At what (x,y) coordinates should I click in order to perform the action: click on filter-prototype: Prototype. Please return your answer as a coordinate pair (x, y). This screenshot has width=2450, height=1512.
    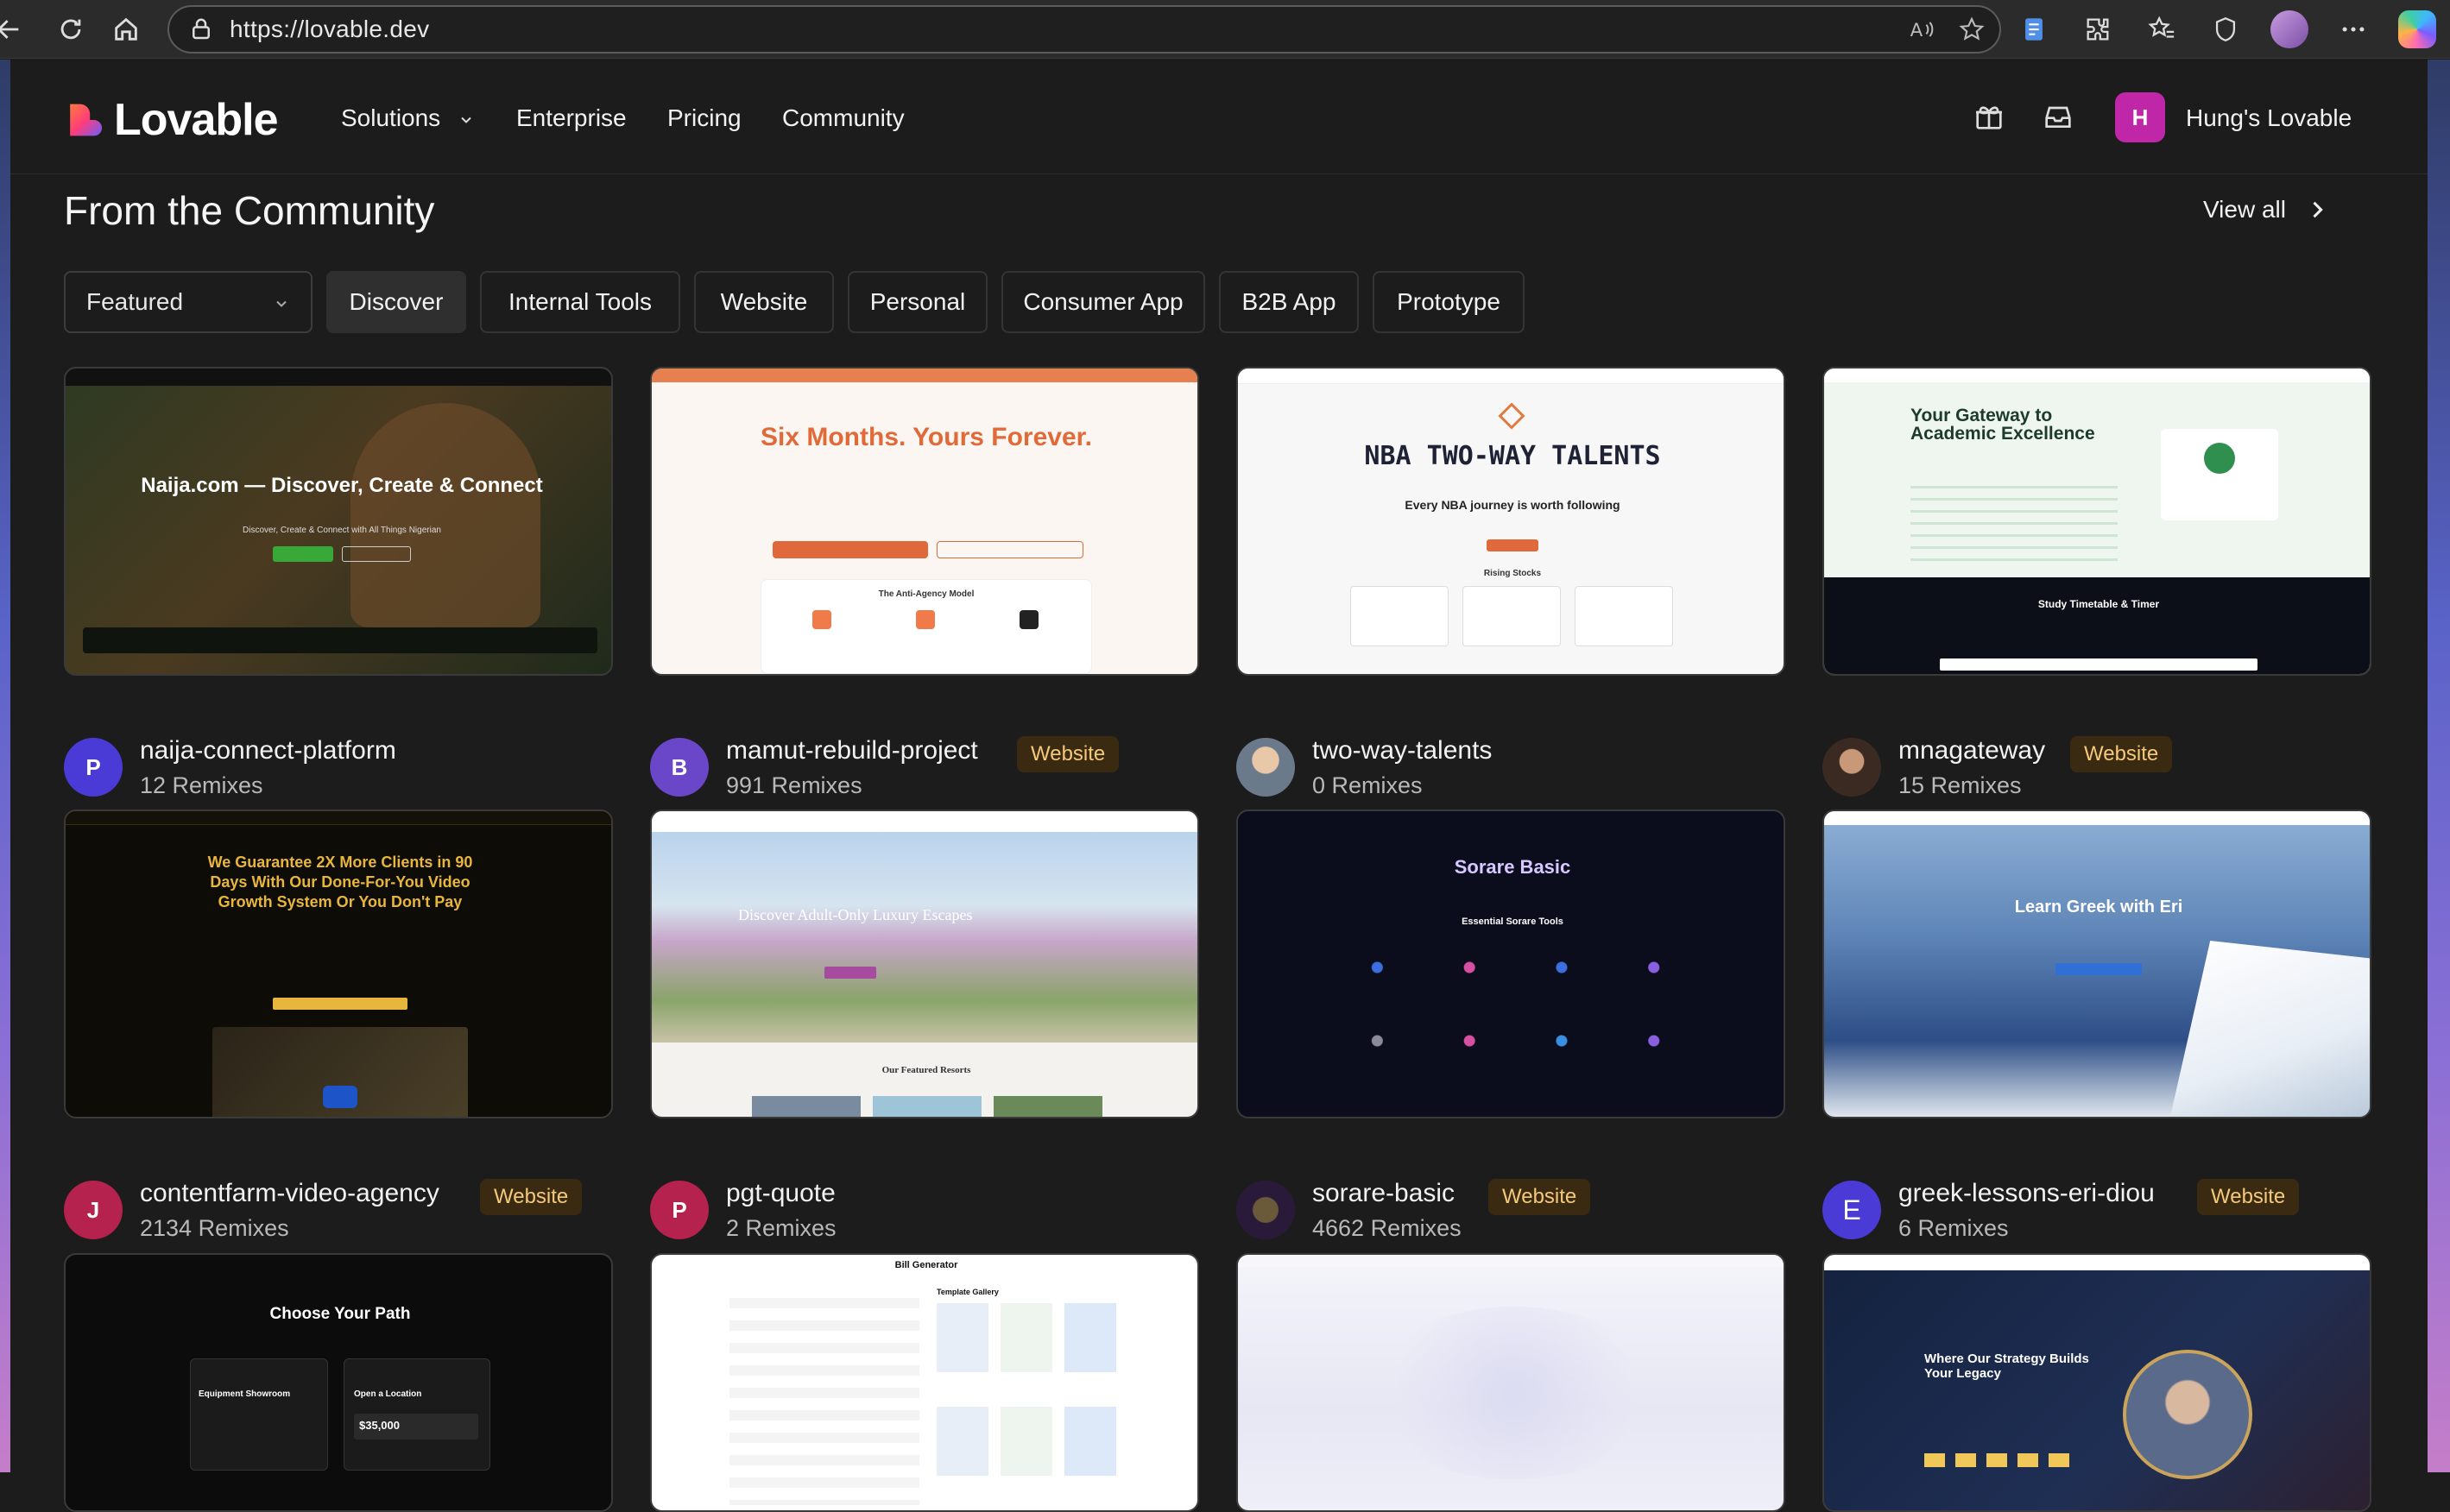
    Looking at the image, I should click on (1449, 302).